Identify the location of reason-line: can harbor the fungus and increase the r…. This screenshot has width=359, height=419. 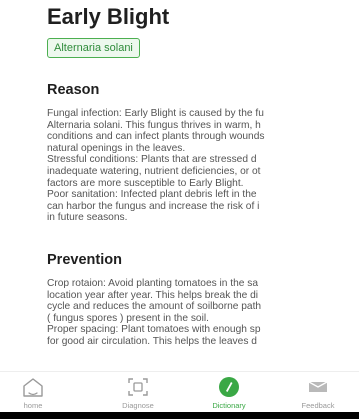
(153, 206).